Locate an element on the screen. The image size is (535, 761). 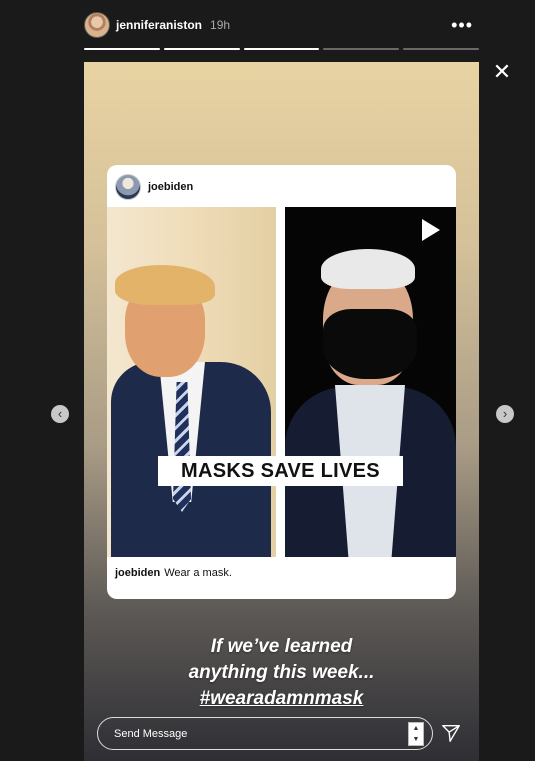
post-header: joebiden is located at coordinates (281, 187).